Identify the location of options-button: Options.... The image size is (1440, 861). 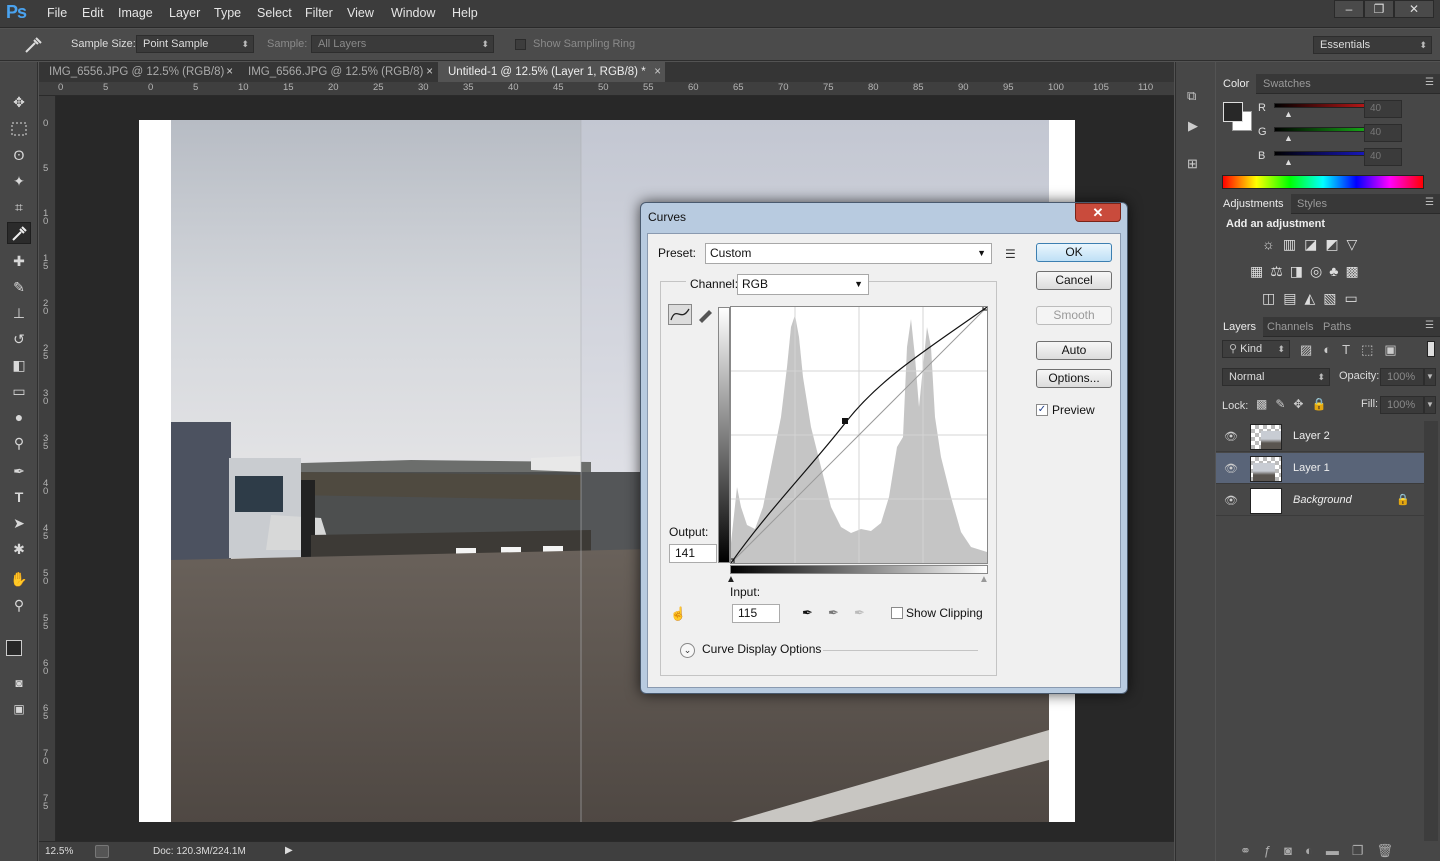
(1074, 378).